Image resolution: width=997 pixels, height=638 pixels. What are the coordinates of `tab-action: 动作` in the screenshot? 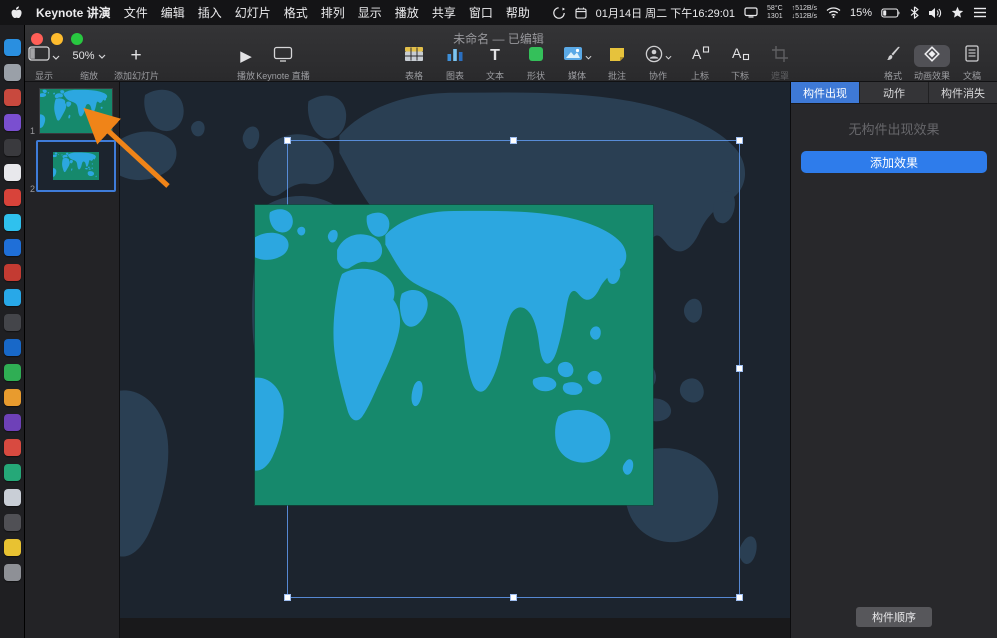 It's located at (894, 92).